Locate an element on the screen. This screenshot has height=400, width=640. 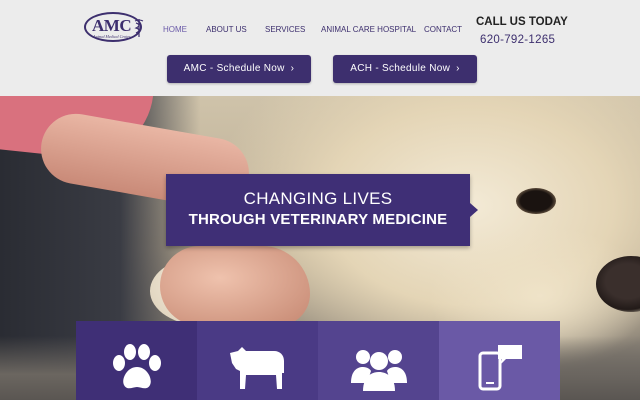
tile-client-services is located at coordinates (378, 360).